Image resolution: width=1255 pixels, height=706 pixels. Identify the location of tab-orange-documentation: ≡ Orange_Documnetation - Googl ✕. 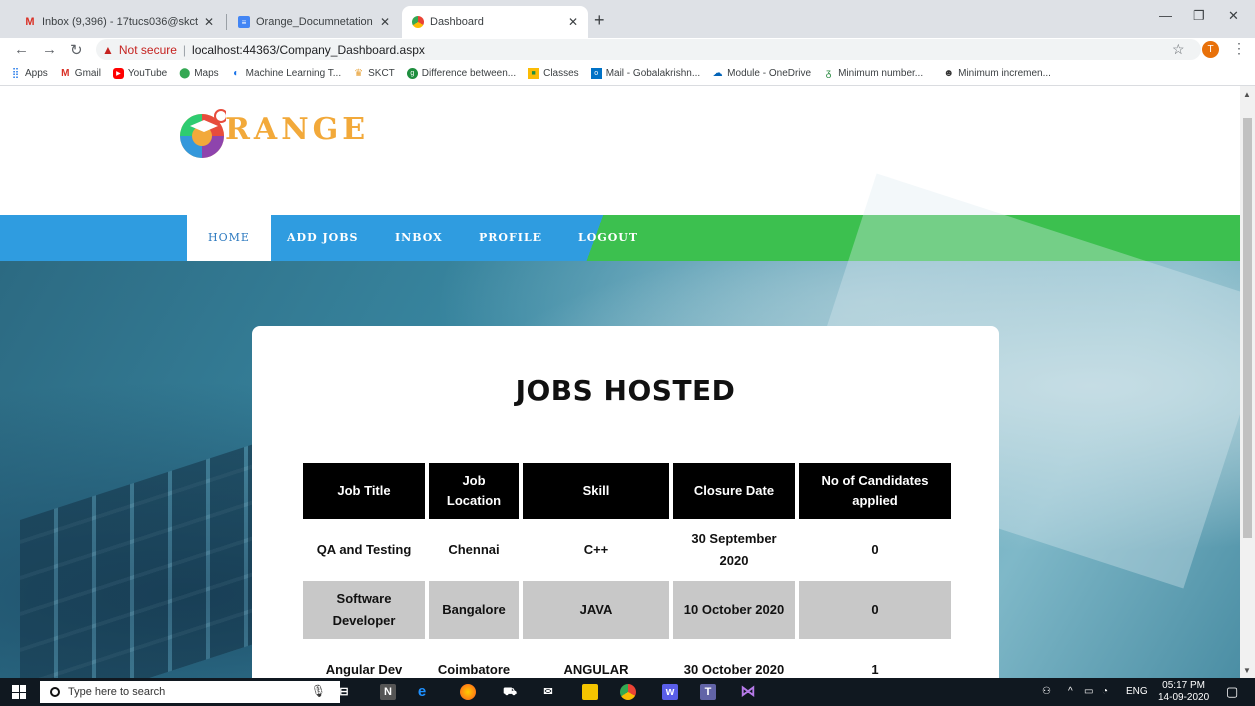
(314, 22).